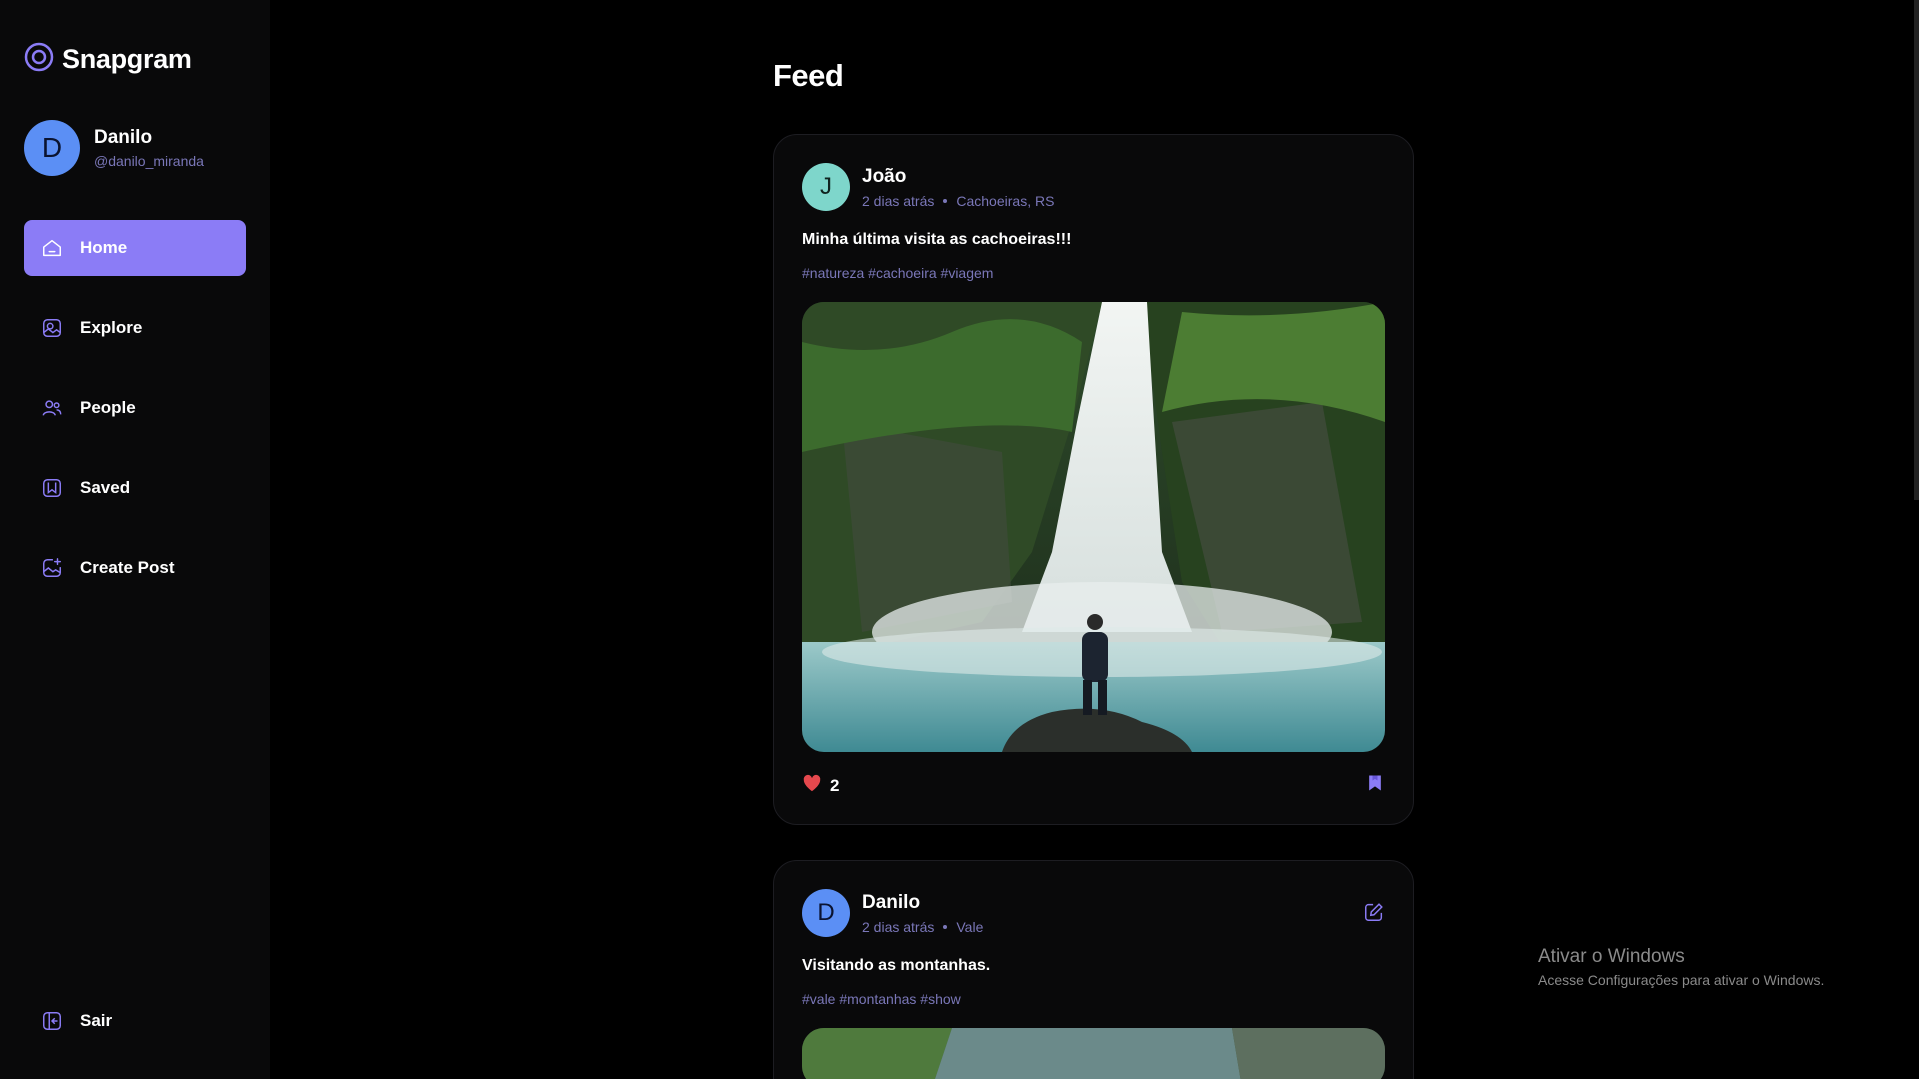  Describe the element at coordinates (896, 965) in the screenshot. I see `post-caption: Visitando as montanhas.` at that location.